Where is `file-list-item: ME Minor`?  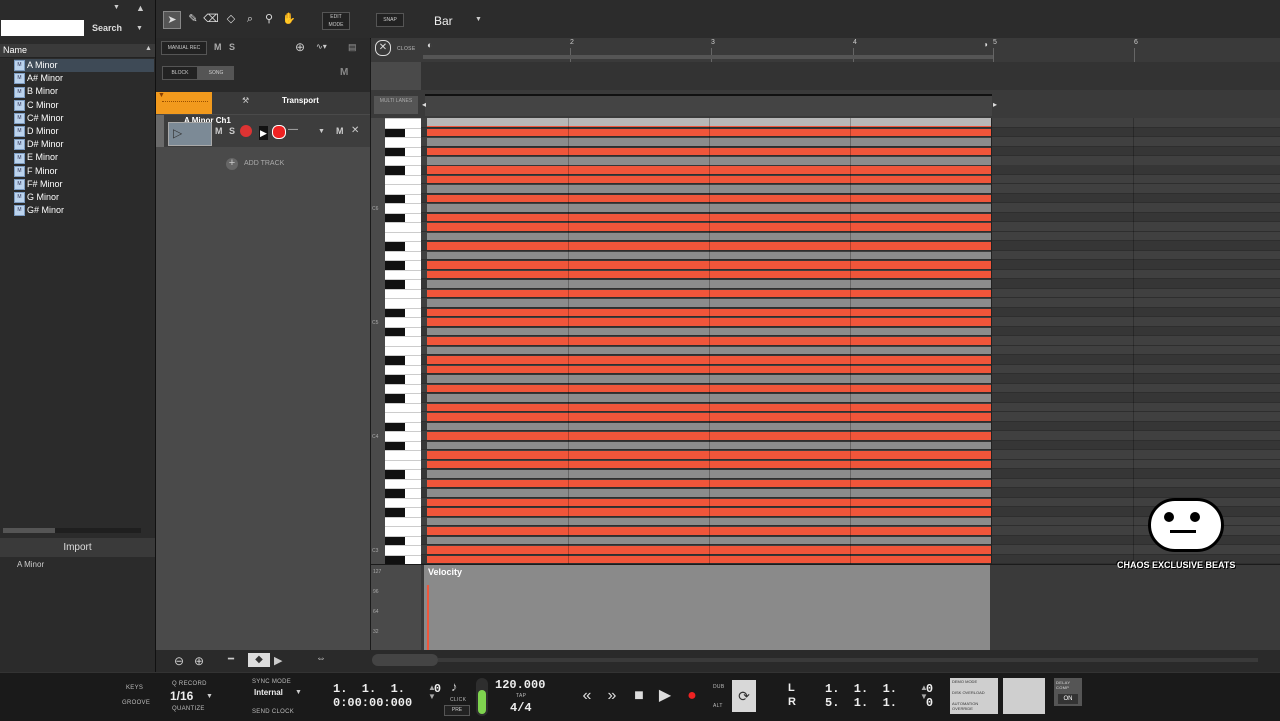 file-list-item: ME Minor is located at coordinates (84, 157).